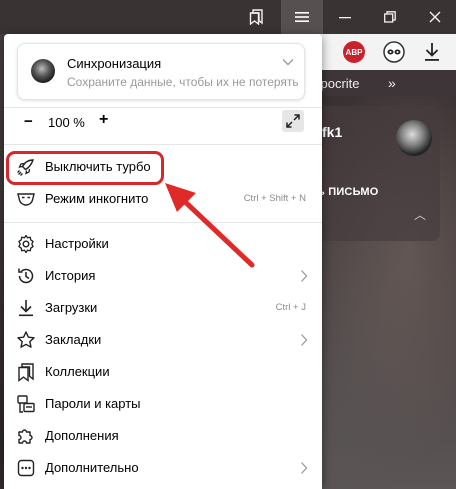  Describe the element at coordinates (288, 62) in the screenshot. I see `chevron-down-icon` at that location.